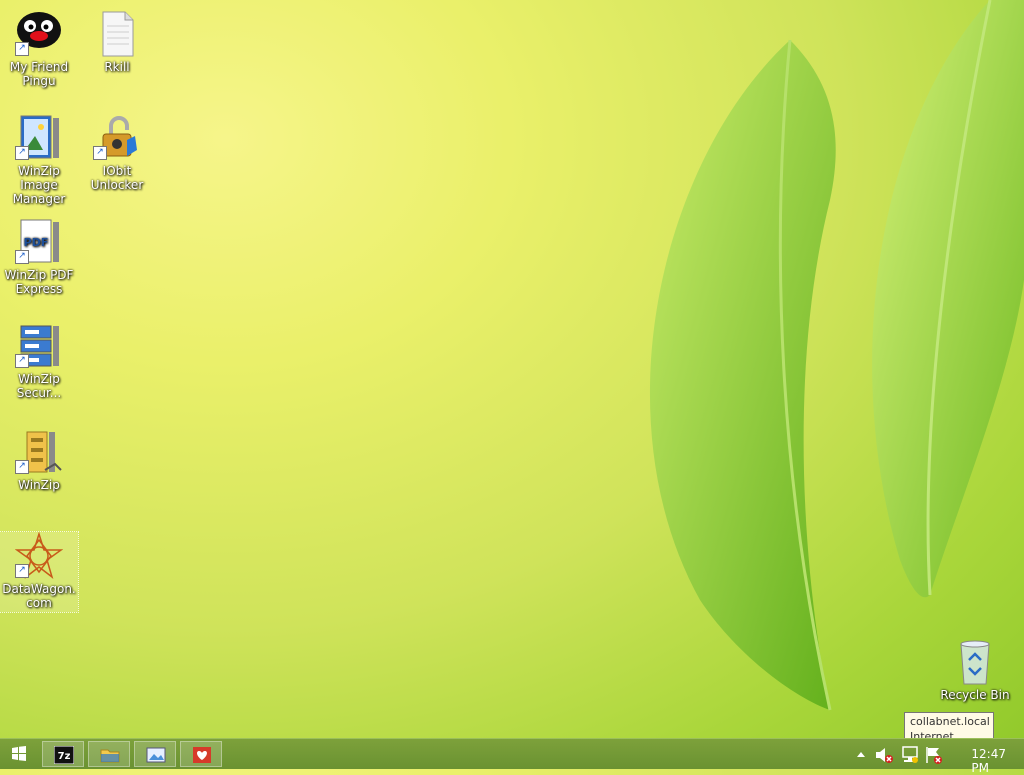 The height and width of the screenshot is (775, 1024). What do you see at coordinates (975, 662) in the screenshot?
I see `recycle-bin-icon` at bounding box center [975, 662].